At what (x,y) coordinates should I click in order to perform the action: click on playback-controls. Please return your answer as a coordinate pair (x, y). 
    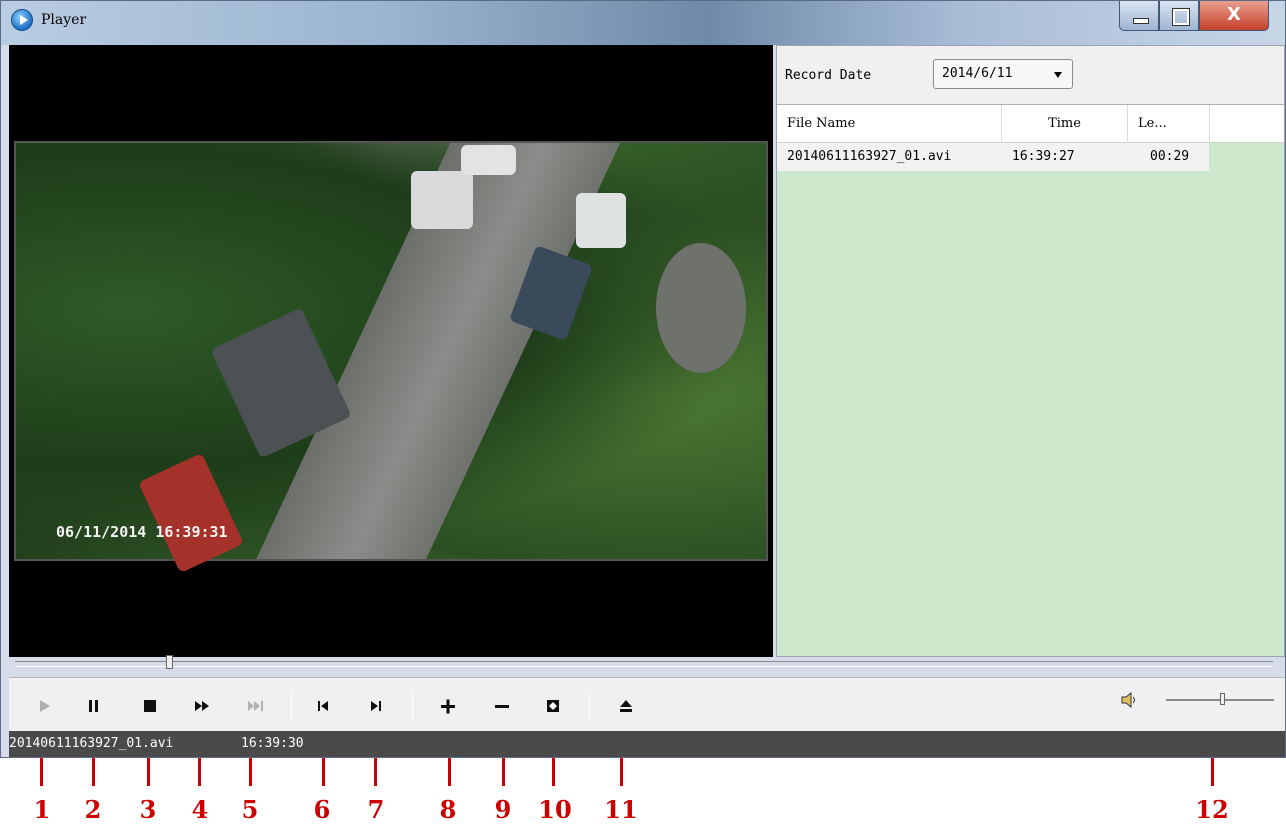
    Looking at the image, I should click on (647, 704).